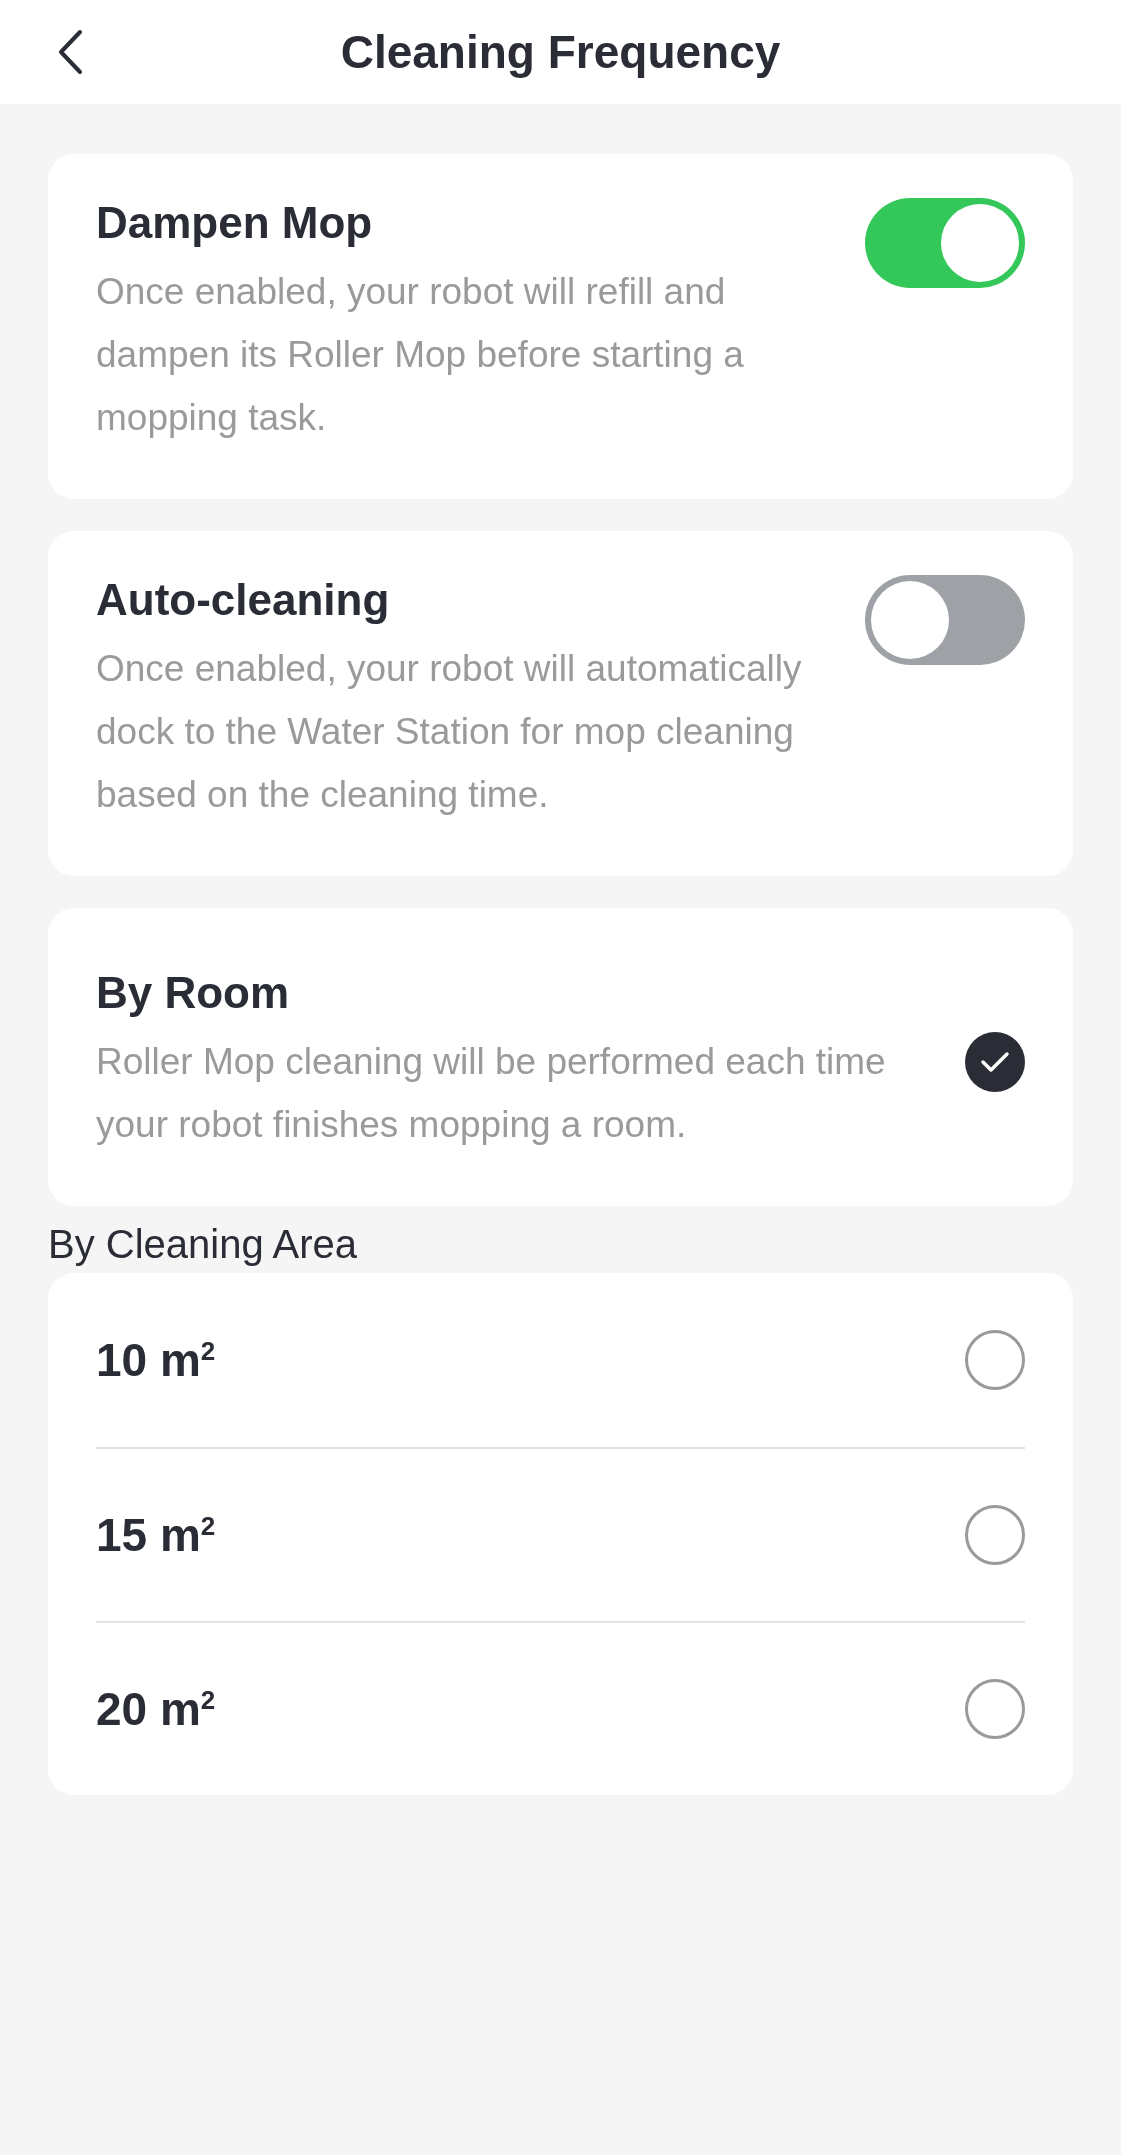 The image size is (1121, 2155). I want to click on area-option-label: 15 m$^{2}$, so click(156, 1535).